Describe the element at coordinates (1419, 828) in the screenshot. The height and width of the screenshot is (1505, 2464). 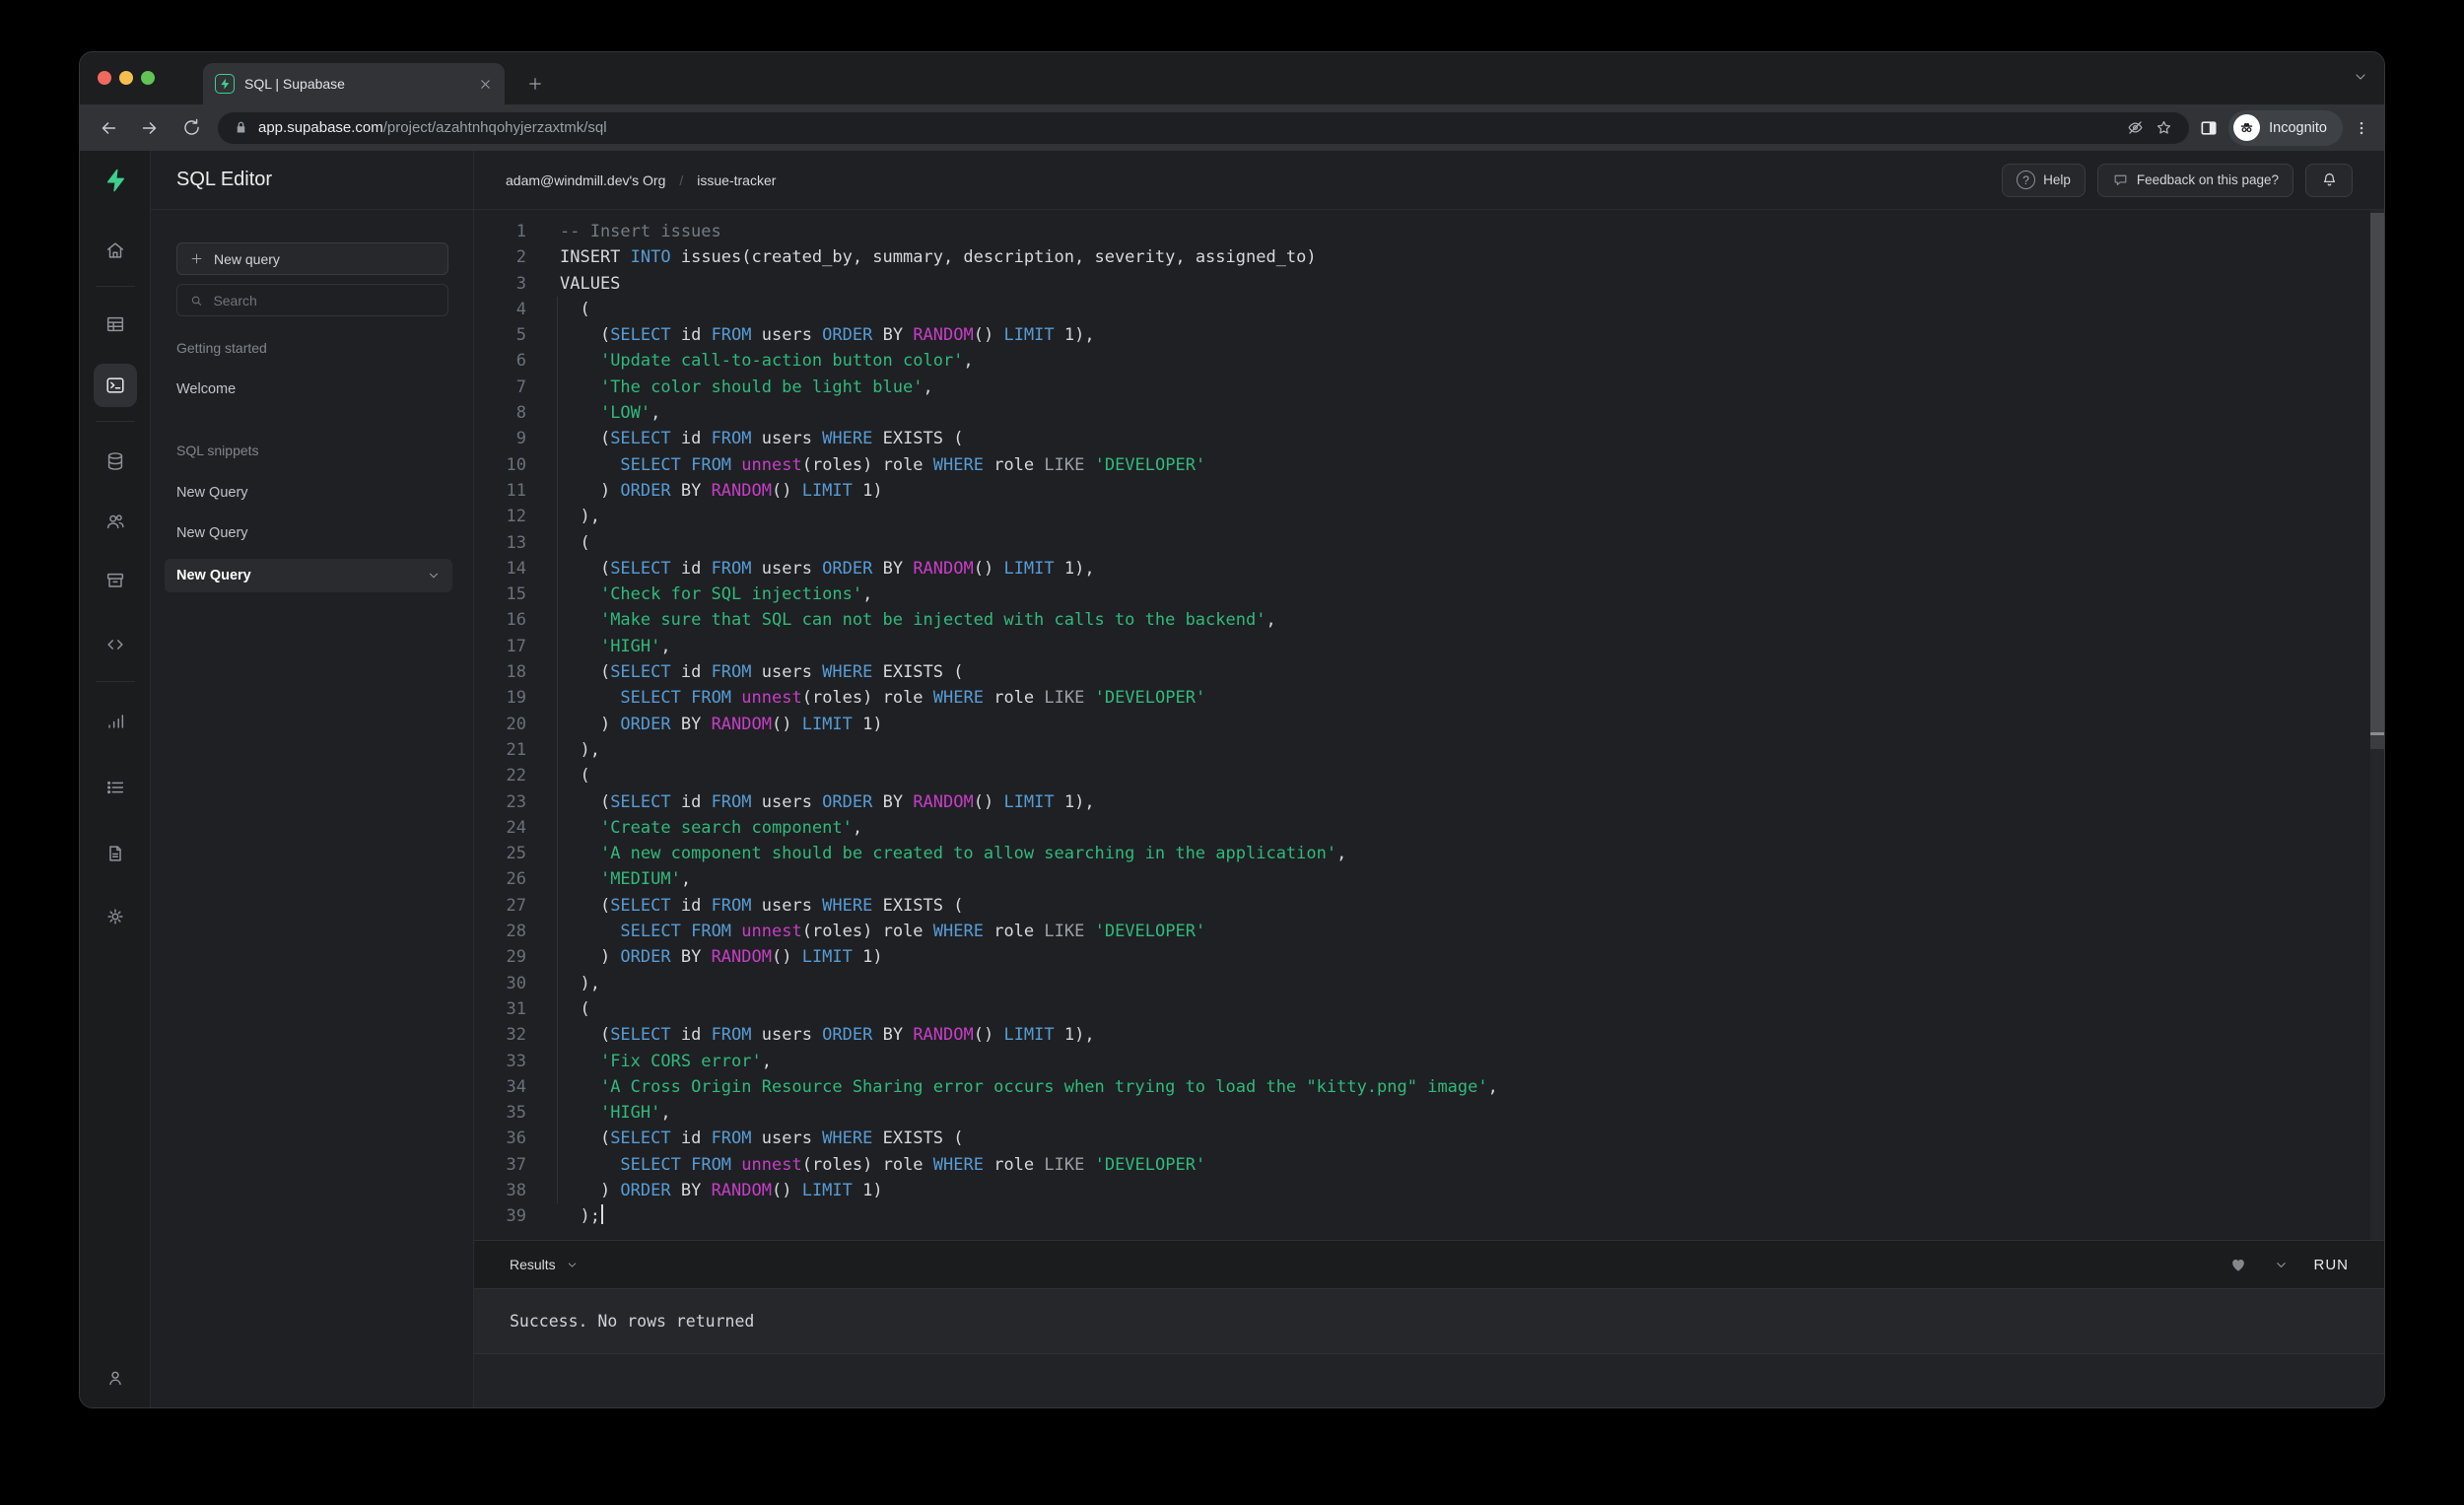
I see `code-line: 24 'Create search component',` at that location.